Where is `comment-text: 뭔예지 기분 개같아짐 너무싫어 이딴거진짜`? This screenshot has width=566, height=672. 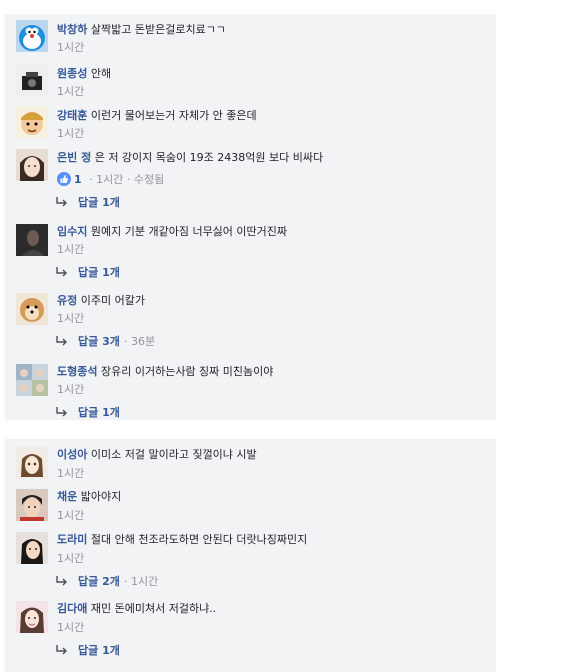
comment-text: 뭔예지 기분 개같아짐 너무싫어 이딴거진짜 is located at coordinates (189, 231).